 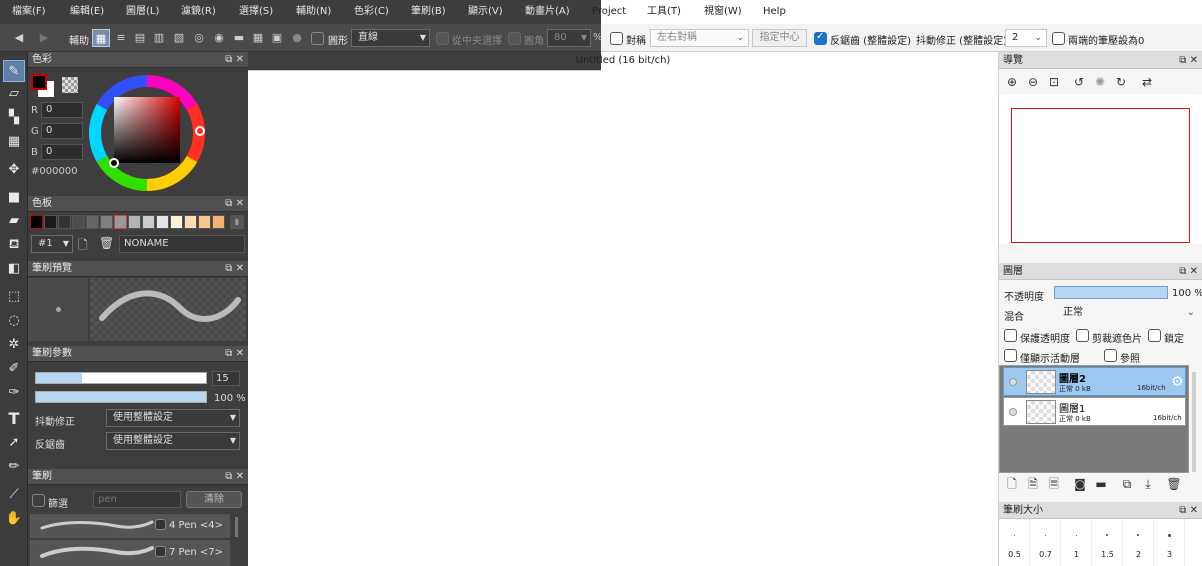 I want to click on brush-stab-dropdown: 使用整體設定 ▼, so click(x=173, y=418).